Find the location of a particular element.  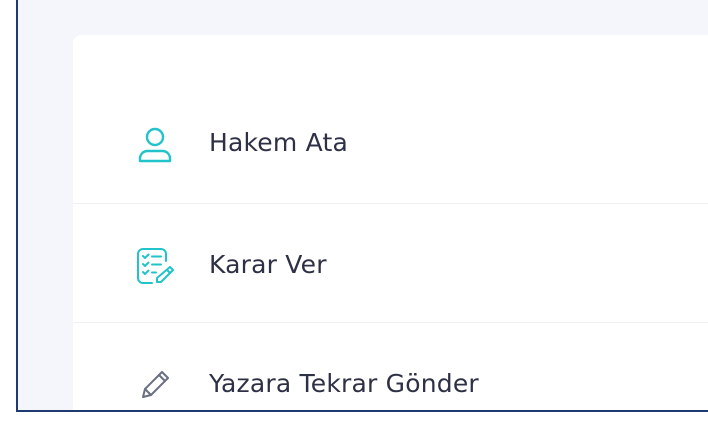

user-icon is located at coordinates (155, 144).